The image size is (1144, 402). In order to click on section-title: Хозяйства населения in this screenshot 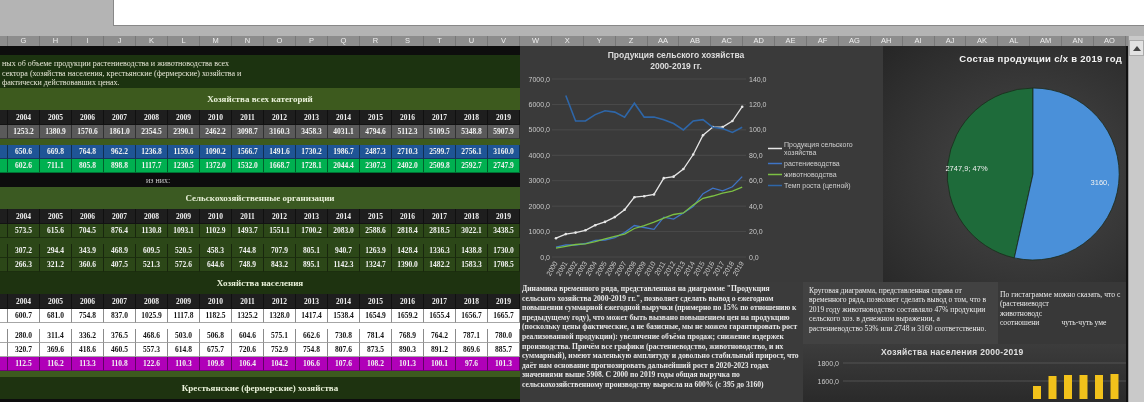, I will do `click(260, 283)`.